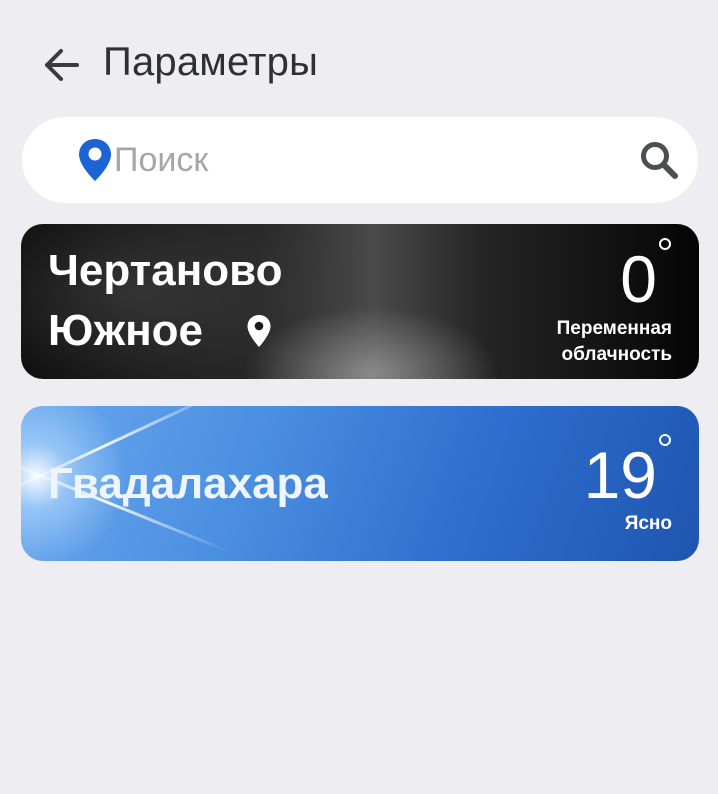  I want to click on city-name-line1: Чертаново, so click(165, 270).